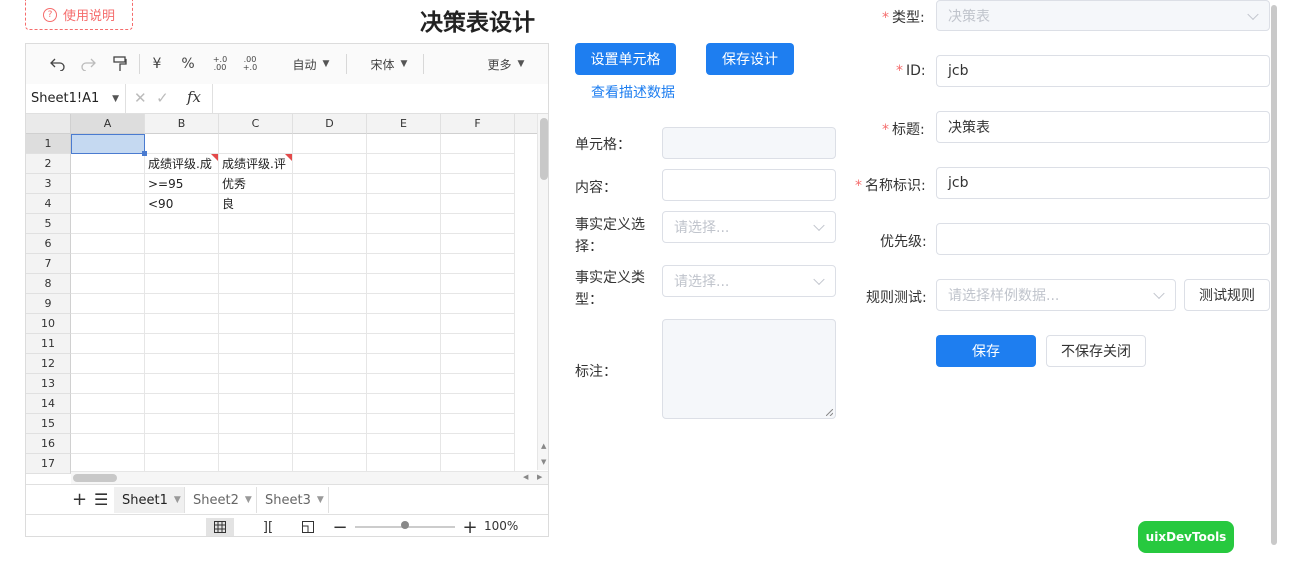 This screenshot has height=563, width=1297. I want to click on cell-f11, so click(478, 344).